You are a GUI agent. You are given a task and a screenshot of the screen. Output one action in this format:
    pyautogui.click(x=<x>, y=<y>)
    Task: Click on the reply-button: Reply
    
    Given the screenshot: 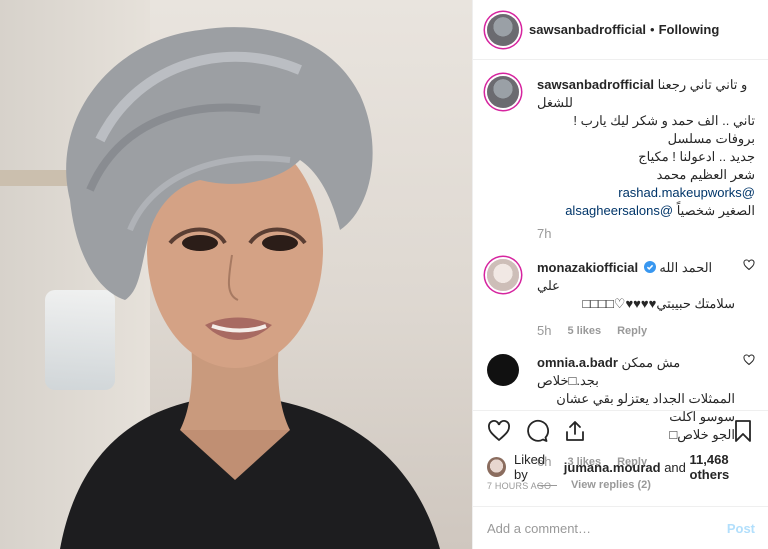 What is the action you would take?
    pyautogui.click(x=632, y=331)
    